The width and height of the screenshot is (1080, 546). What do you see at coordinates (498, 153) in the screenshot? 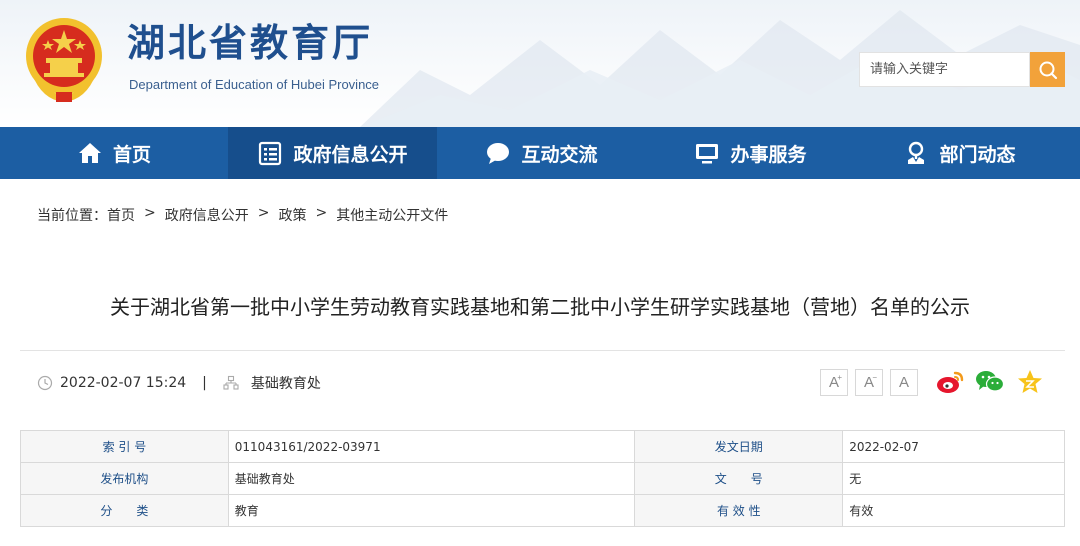
I see `chat-bubble-icon` at bounding box center [498, 153].